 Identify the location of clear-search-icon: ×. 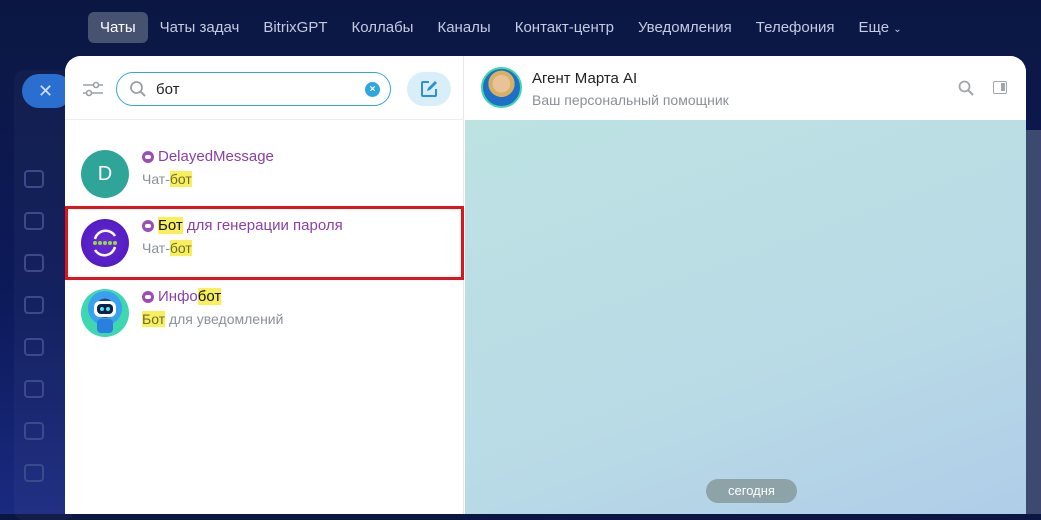
(372, 89).